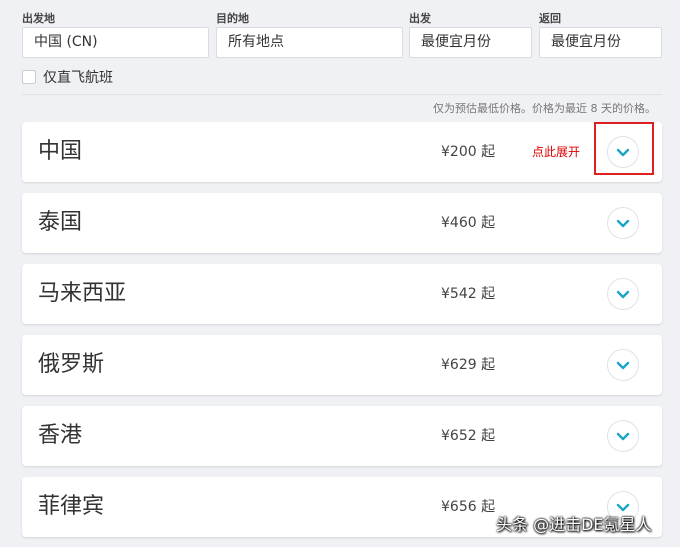  Describe the element at coordinates (38, 18) in the screenshot. I see `origin-label: 出发地` at that location.